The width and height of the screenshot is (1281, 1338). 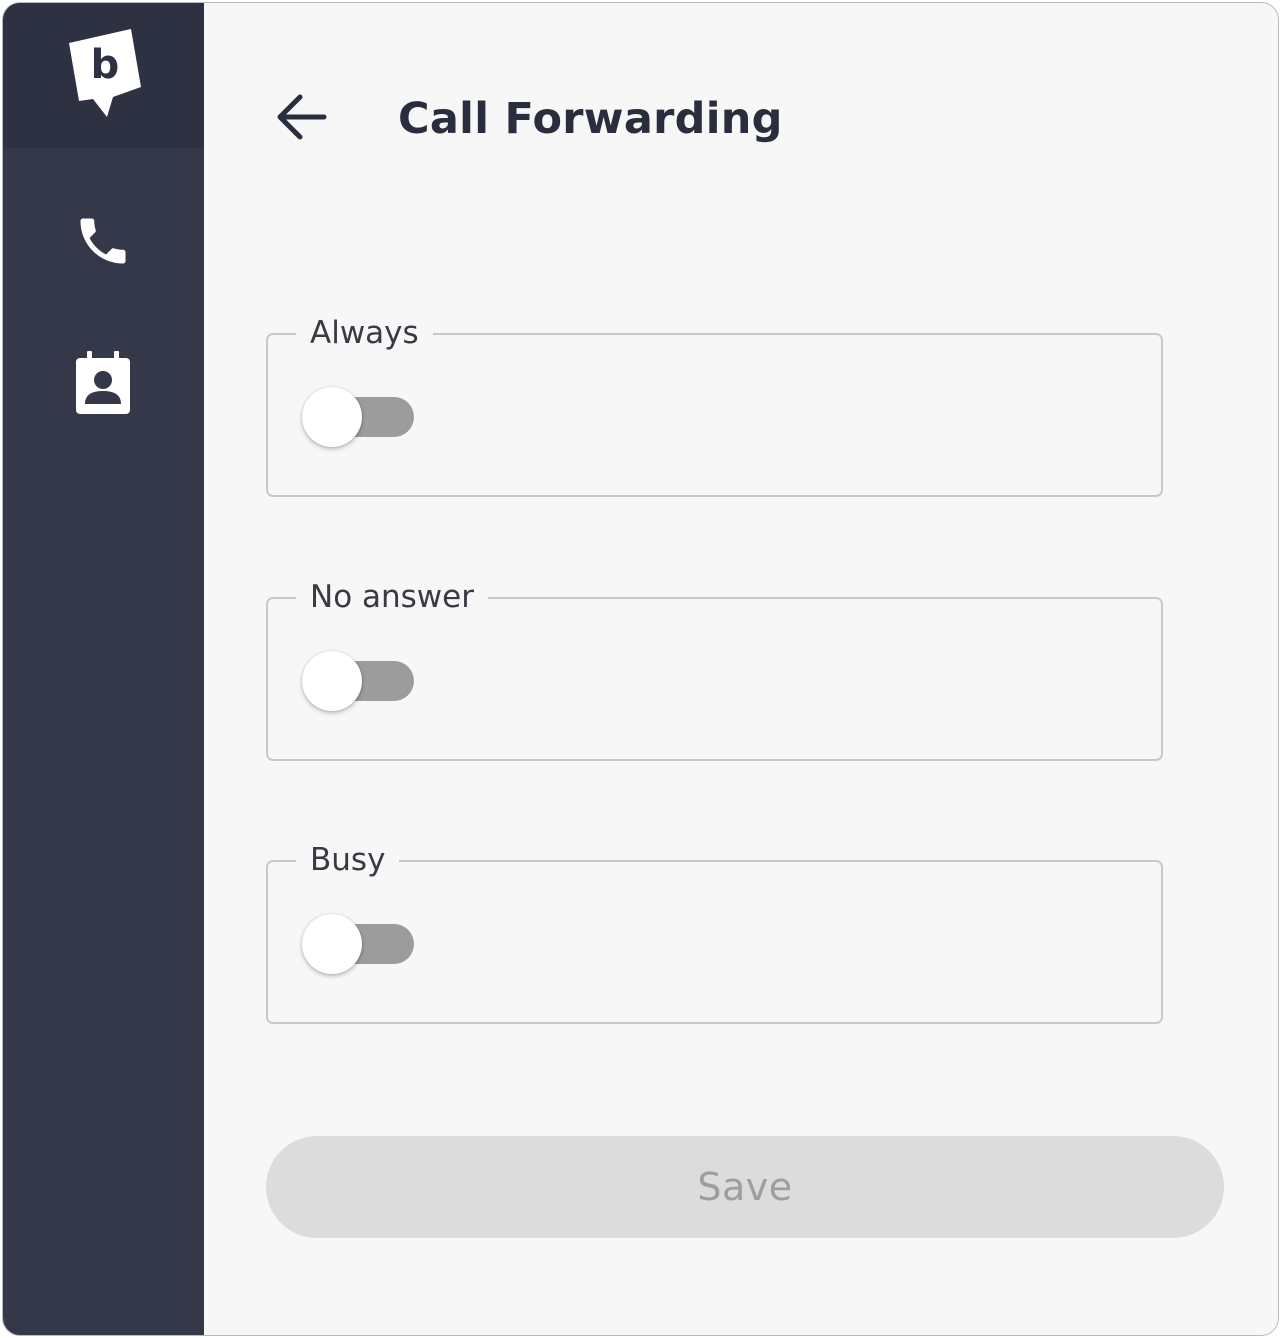 I want to click on forwarding-always-label: Always, so click(x=364, y=333).